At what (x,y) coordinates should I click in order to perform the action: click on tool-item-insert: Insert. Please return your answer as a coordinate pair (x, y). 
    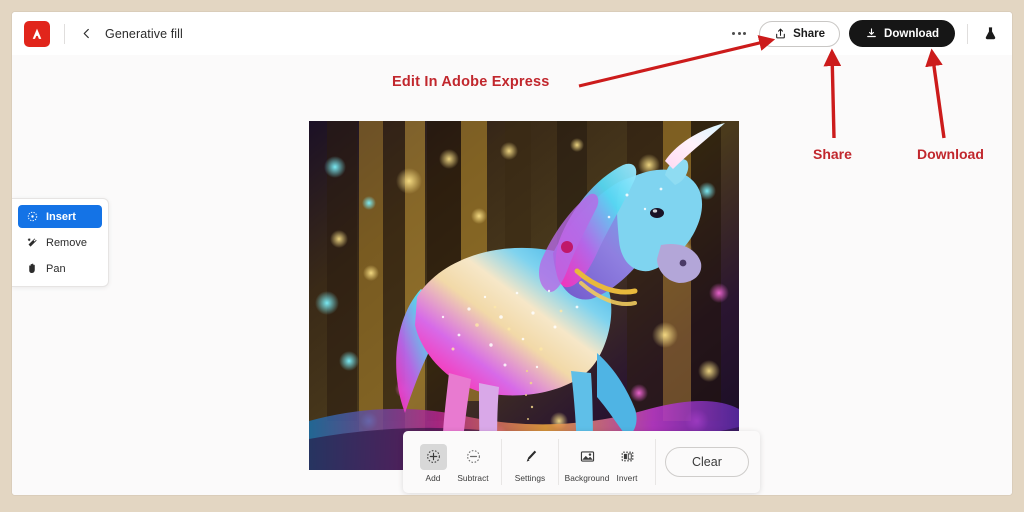
    Looking at the image, I should click on (60, 216).